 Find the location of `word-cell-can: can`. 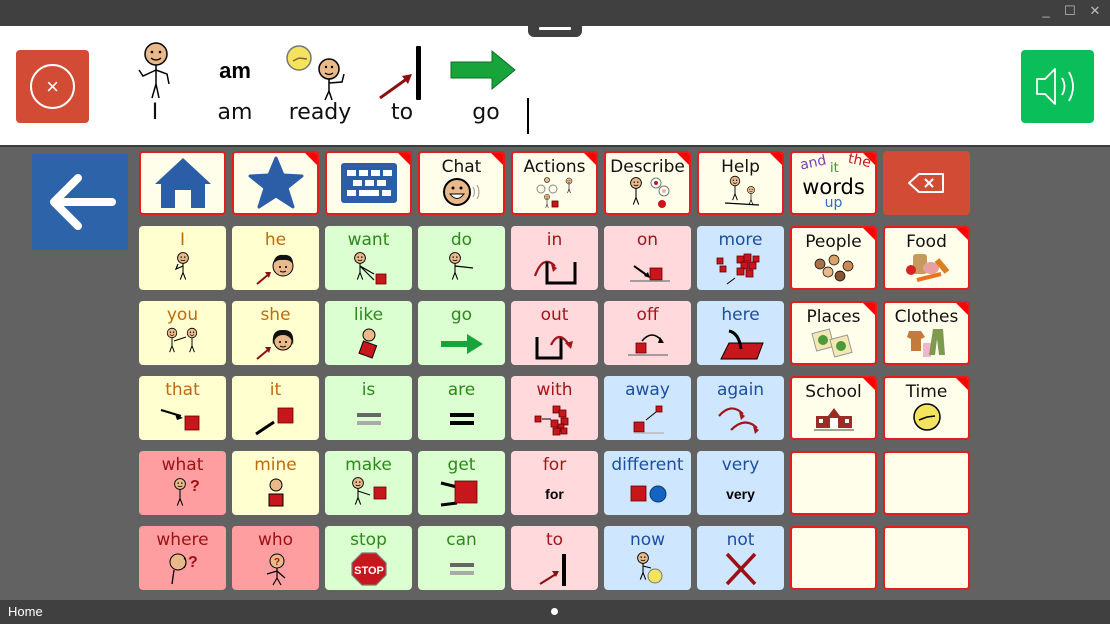

word-cell-can: can is located at coordinates (461, 558).